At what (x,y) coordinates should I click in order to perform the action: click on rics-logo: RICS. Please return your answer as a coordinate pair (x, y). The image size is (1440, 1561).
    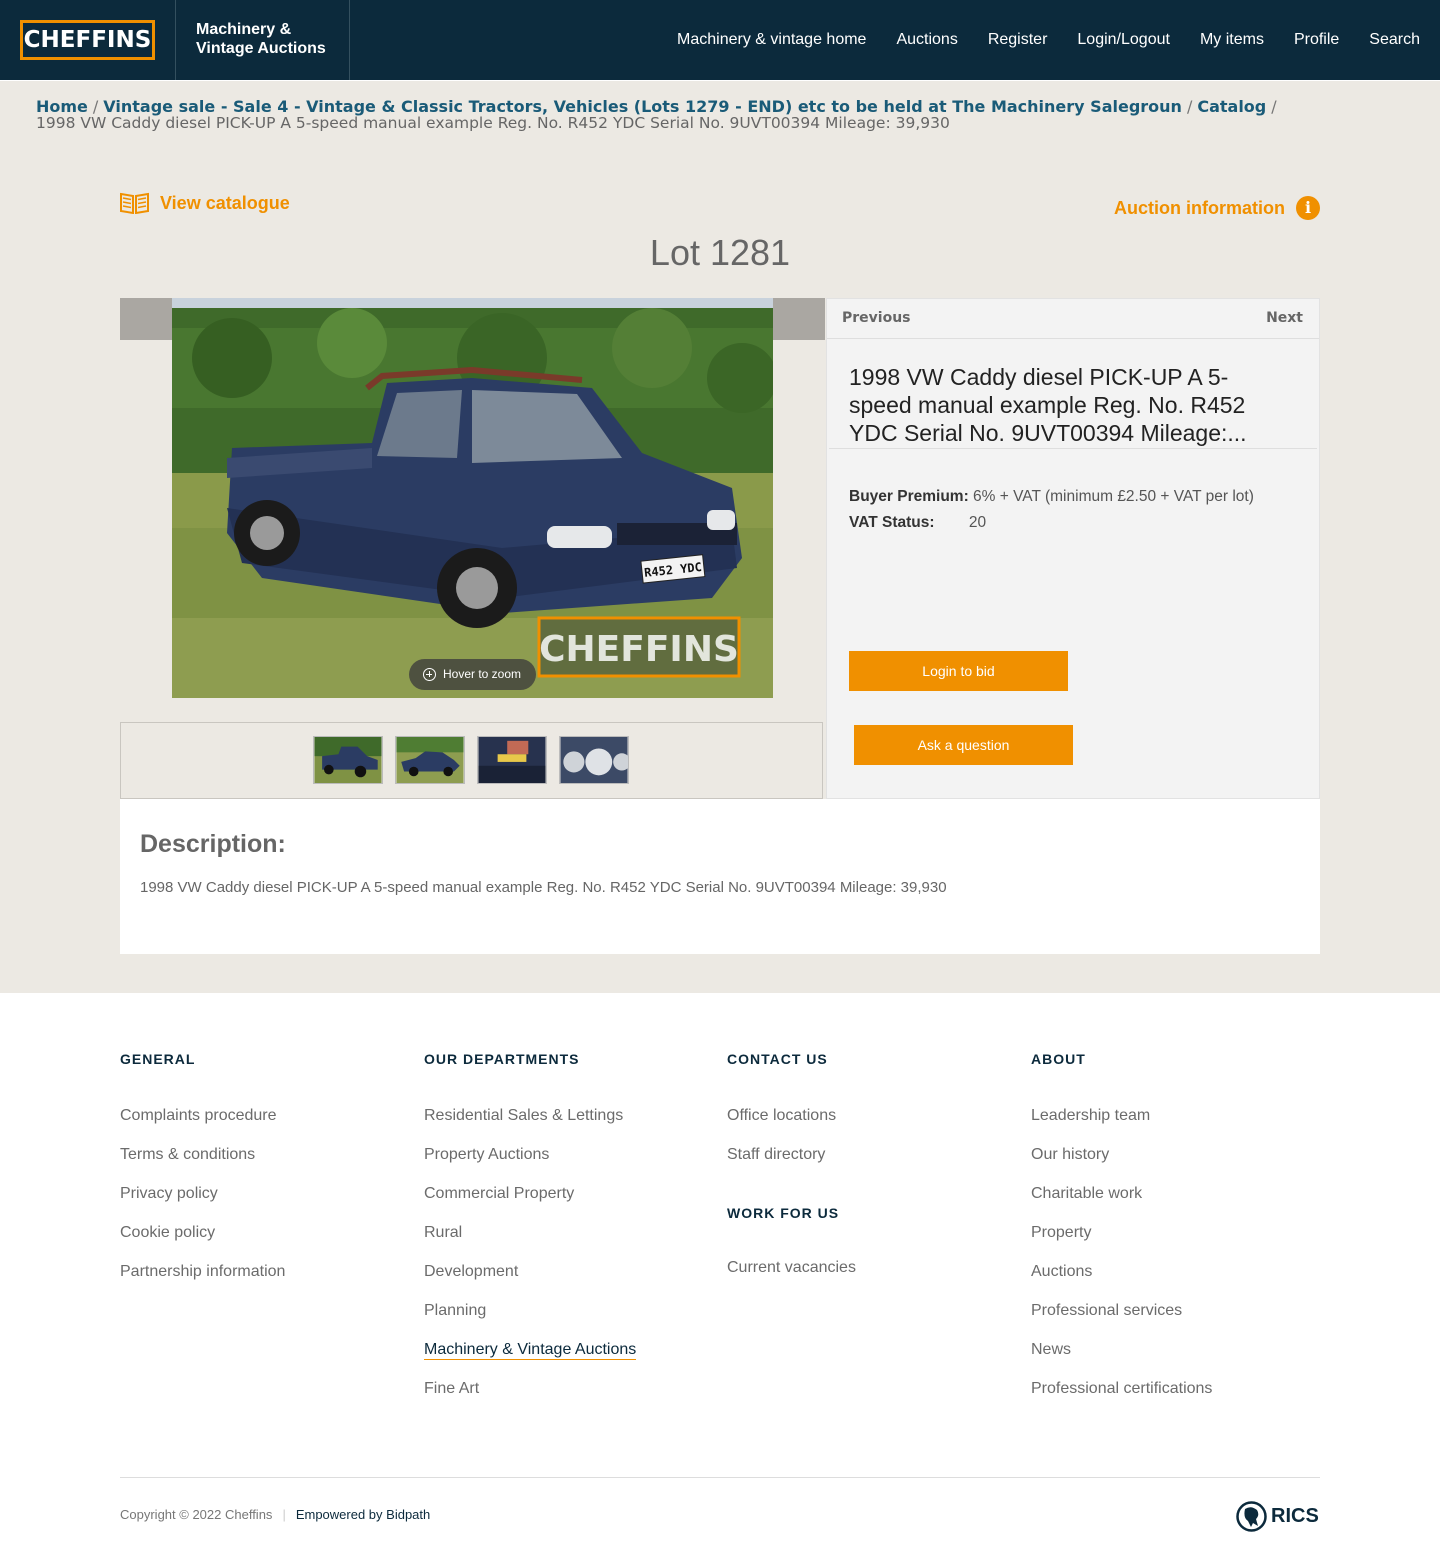
    Looking at the image, I should click on (1277, 1516).